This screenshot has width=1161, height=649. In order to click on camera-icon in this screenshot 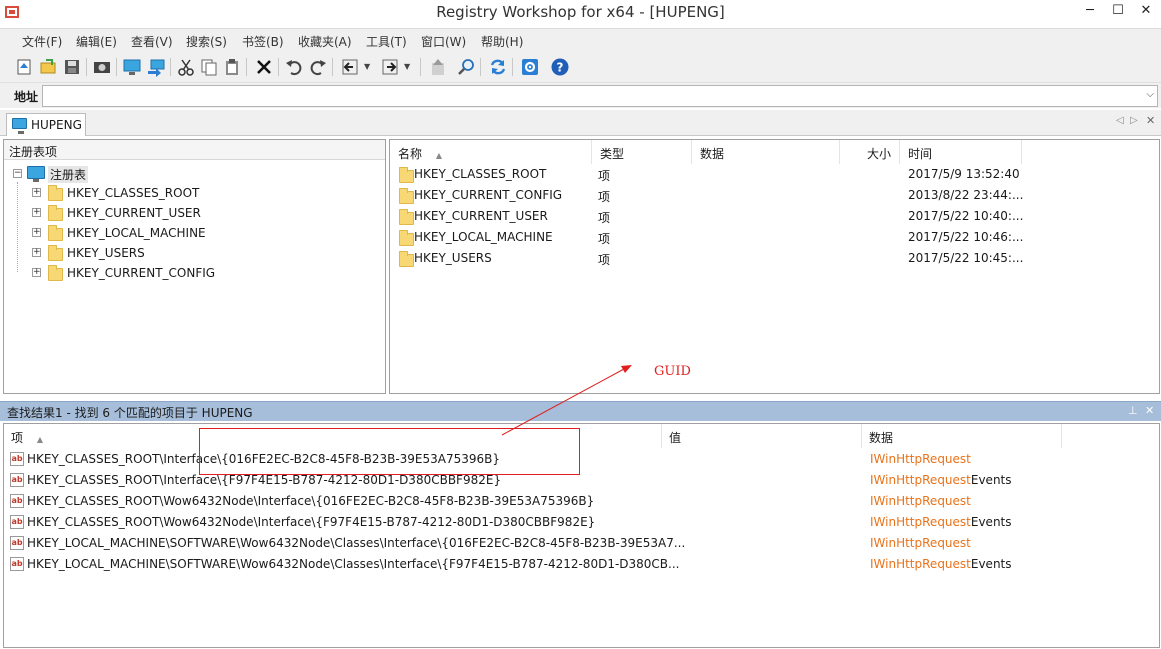, I will do `click(102, 67)`.